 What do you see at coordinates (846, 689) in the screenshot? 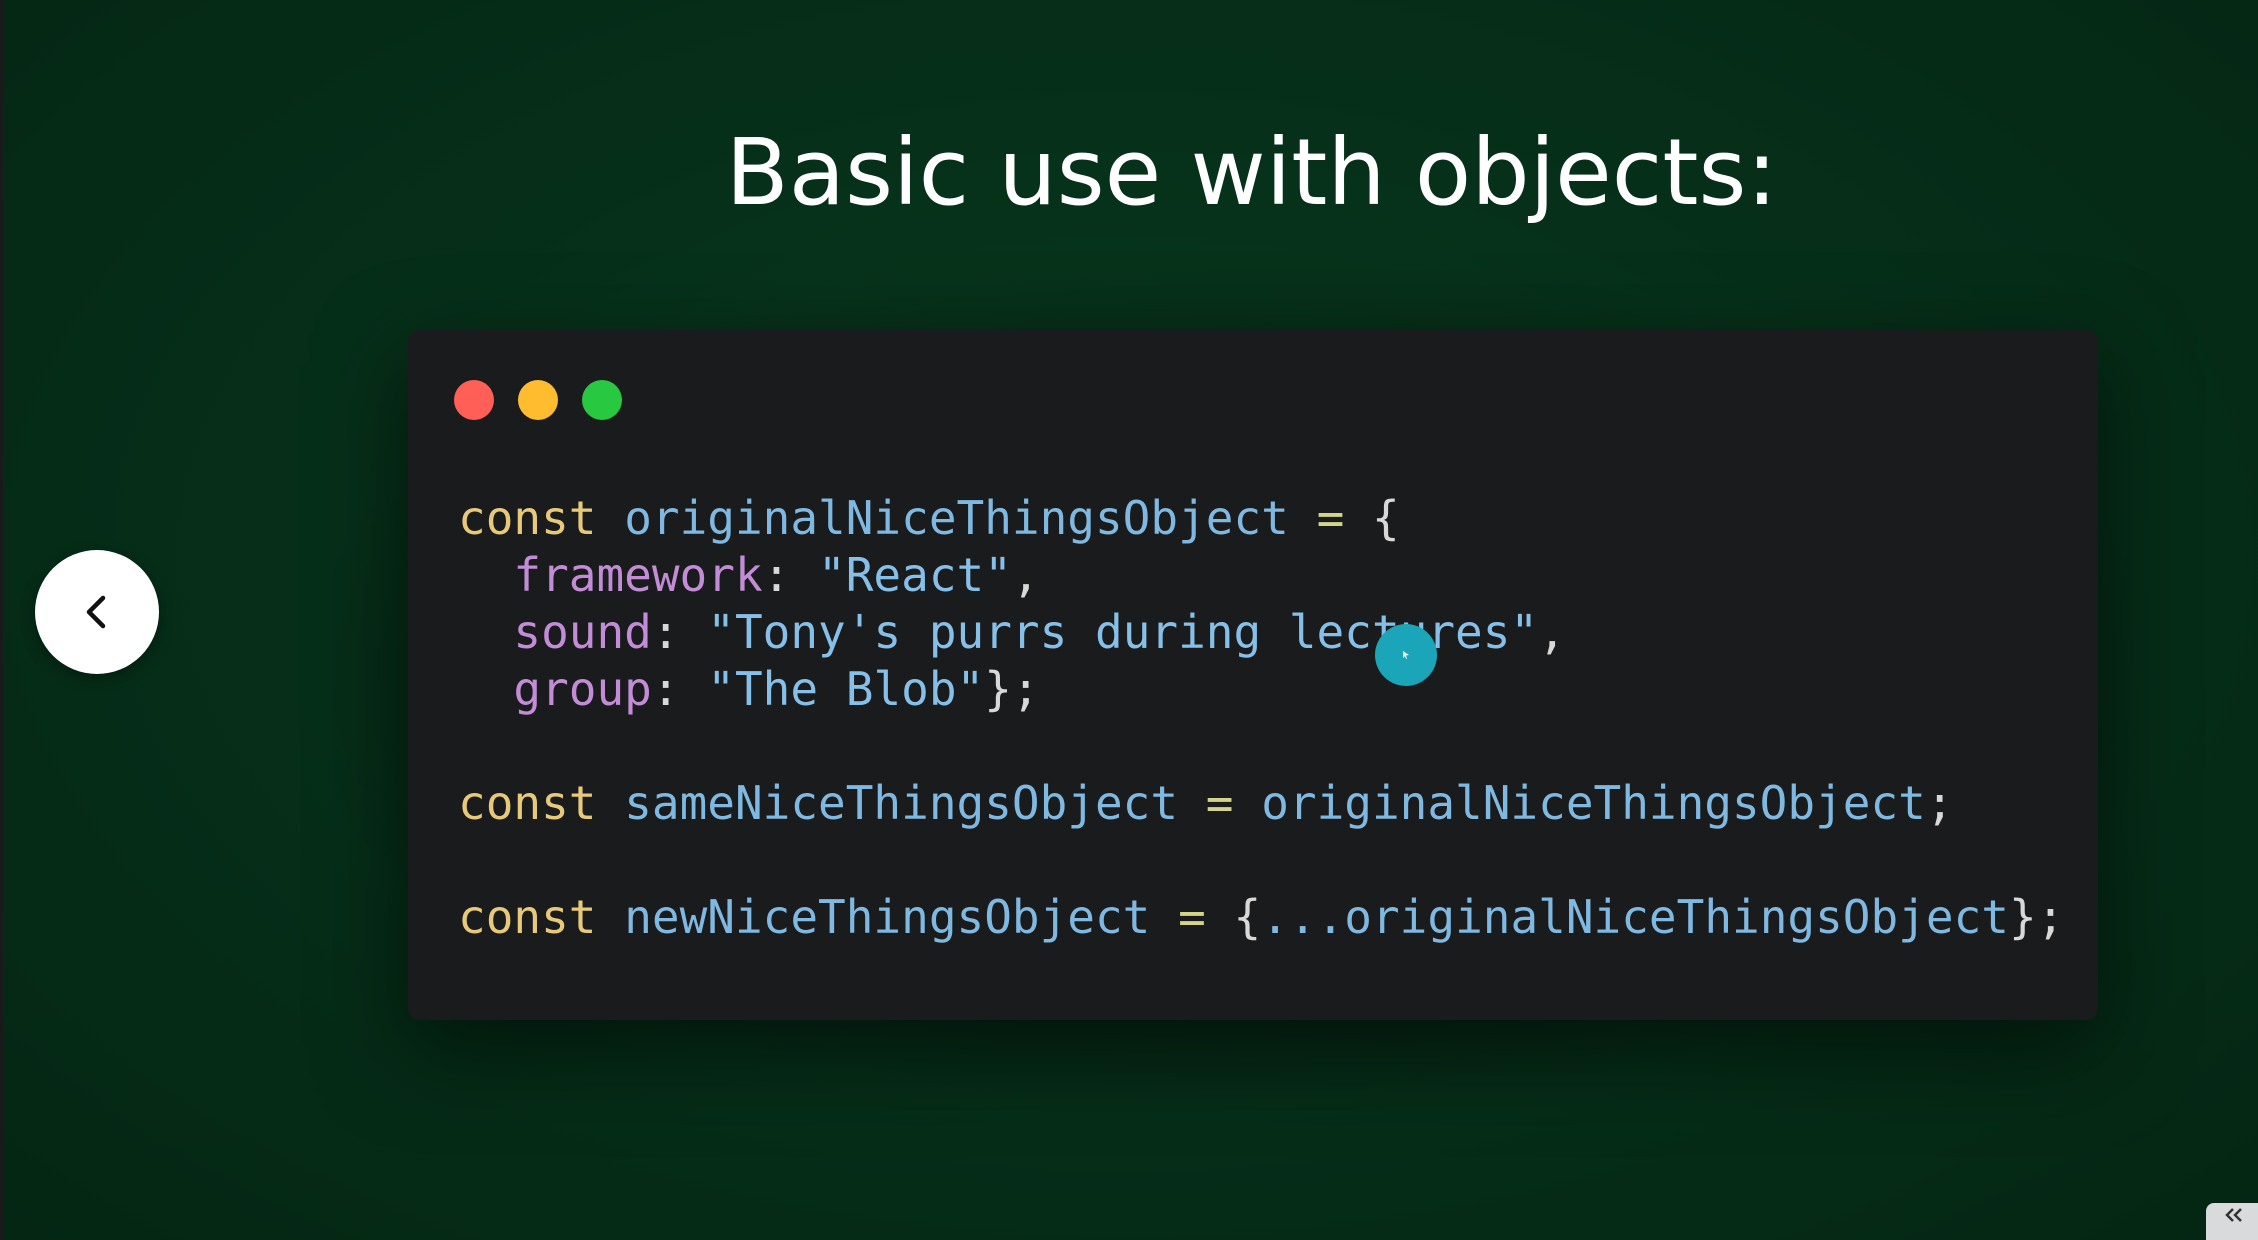
I see `string-literal: "The Blob"` at bounding box center [846, 689].